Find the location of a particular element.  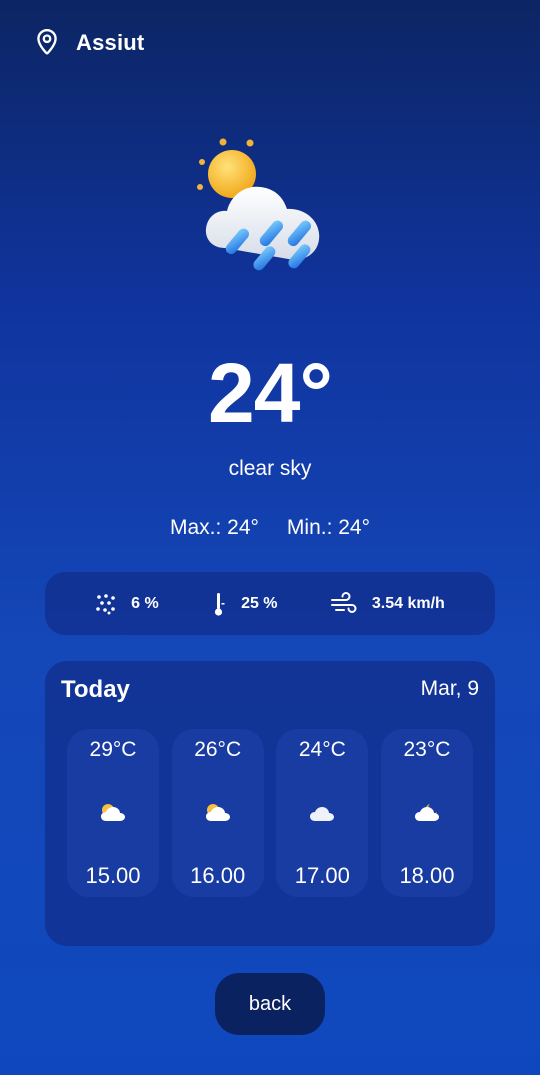

hourly-time: 16.00 is located at coordinates (218, 875).